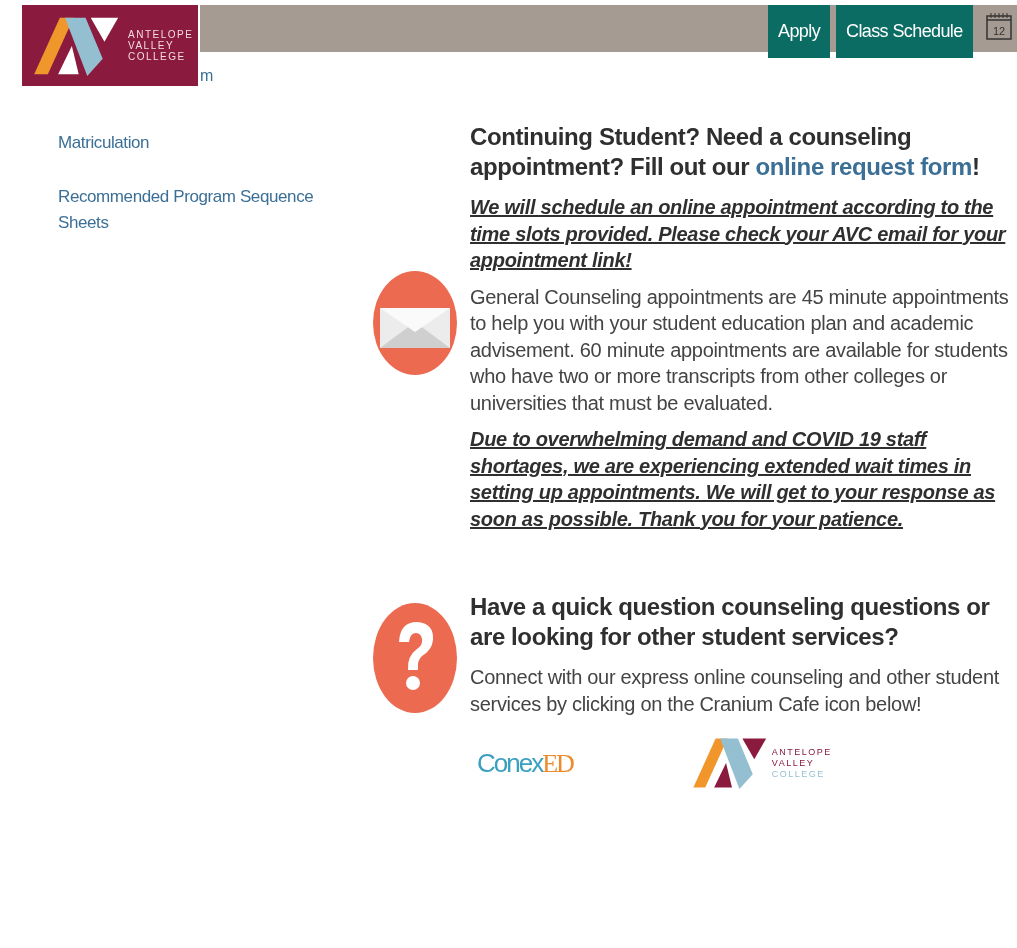 The height and width of the screenshot is (948, 1017). Describe the element at coordinates (730, 622) in the screenshot. I see `section-heading: Have a quick question counseling questions or are looking for other student services?` at that location.